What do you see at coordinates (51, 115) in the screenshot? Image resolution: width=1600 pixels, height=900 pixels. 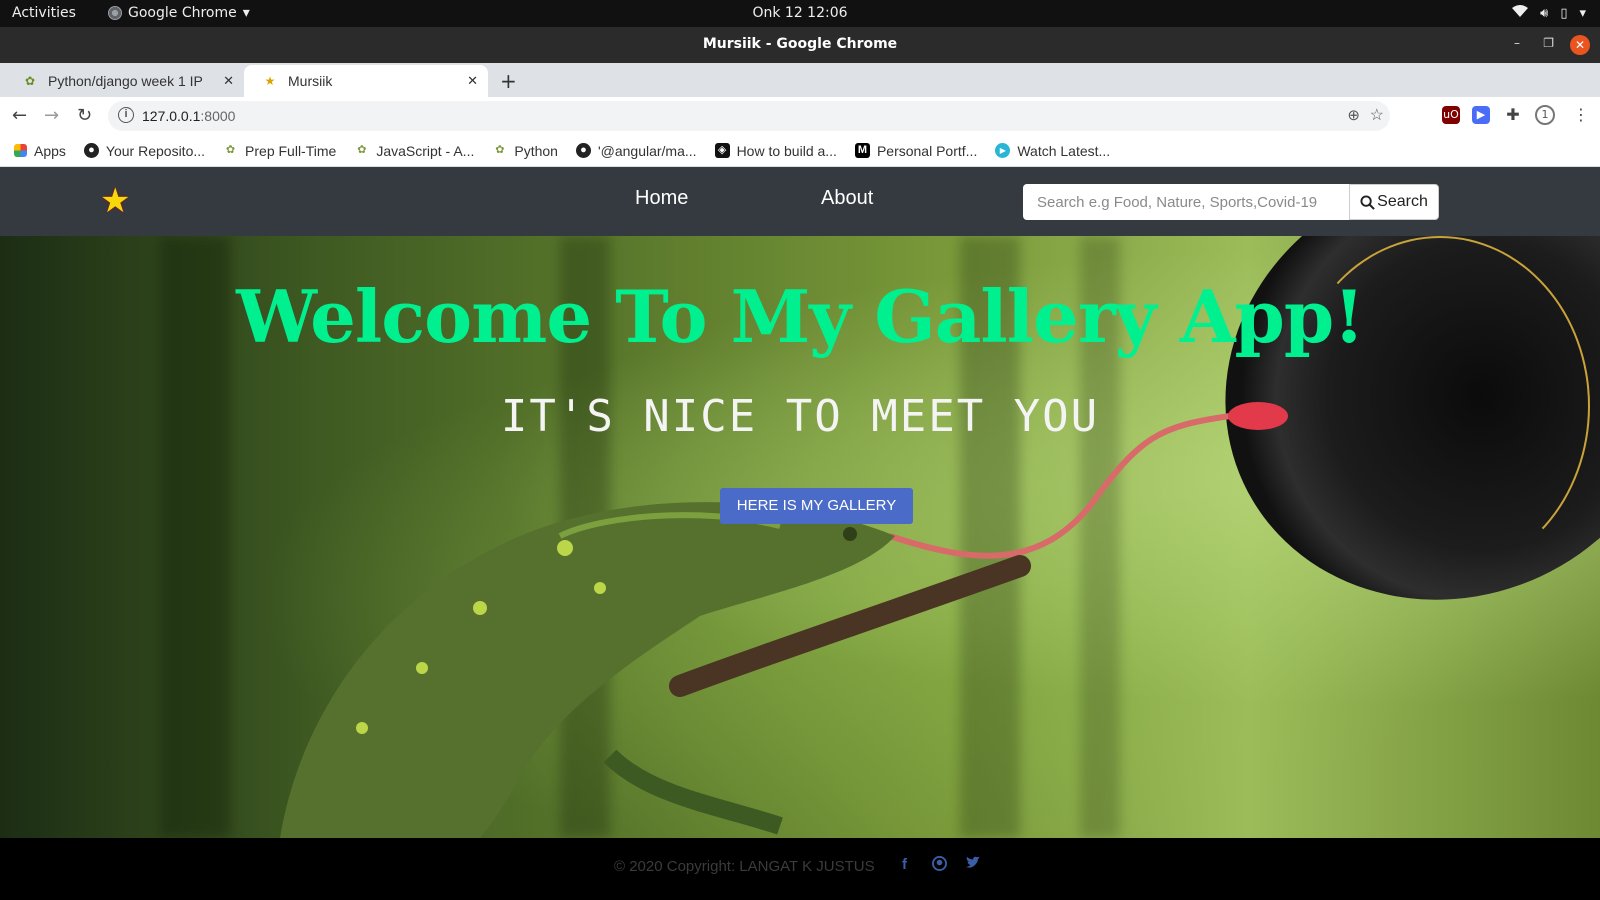 I see `forward-arrow-icon: →` at bounding box center [51, 115].